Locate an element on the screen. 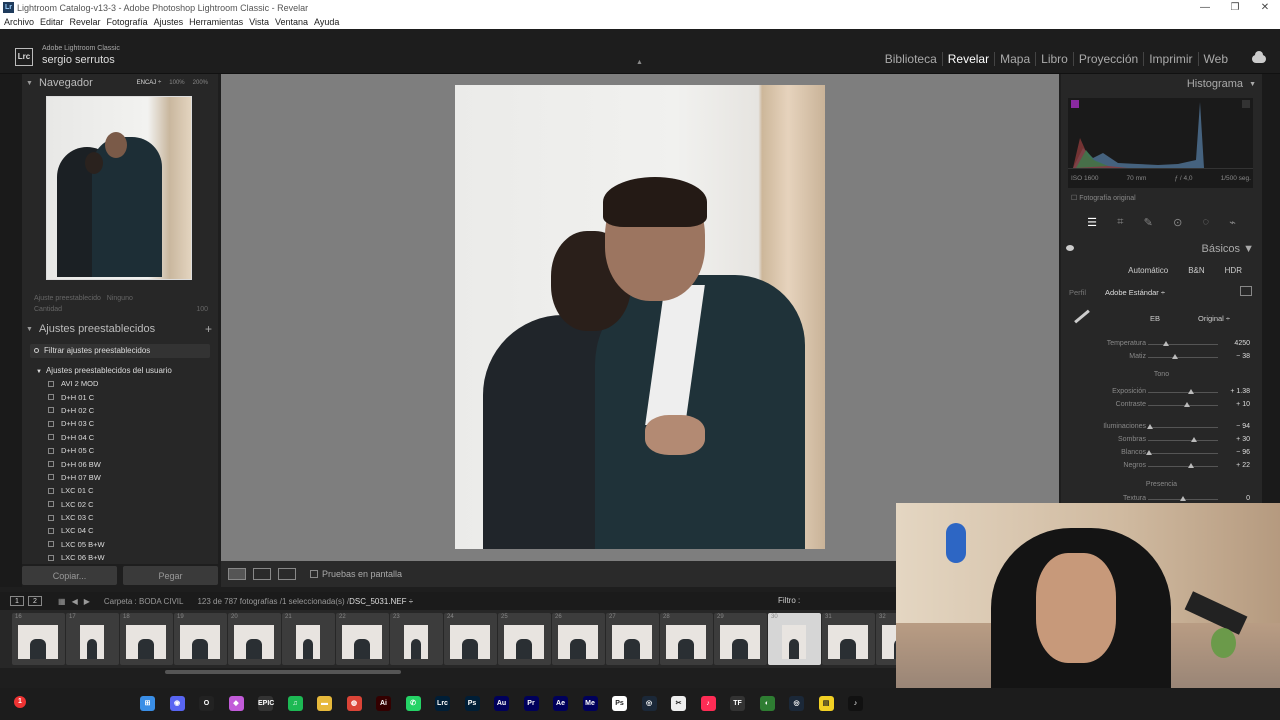 This screenshot has height=720, width=1280. slider-blancos: Blancos − 96 is located at coordinates (1161, 454).